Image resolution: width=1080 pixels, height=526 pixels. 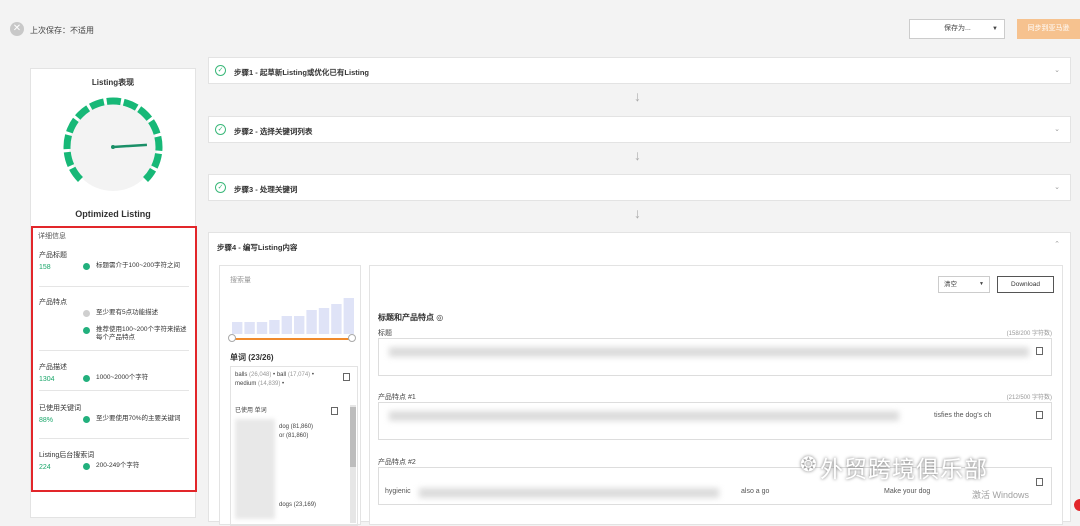 What do you see at coordinates (232, 338) in the screenshot?
I see `slider-handle-min` at bounding box center [232, 338].